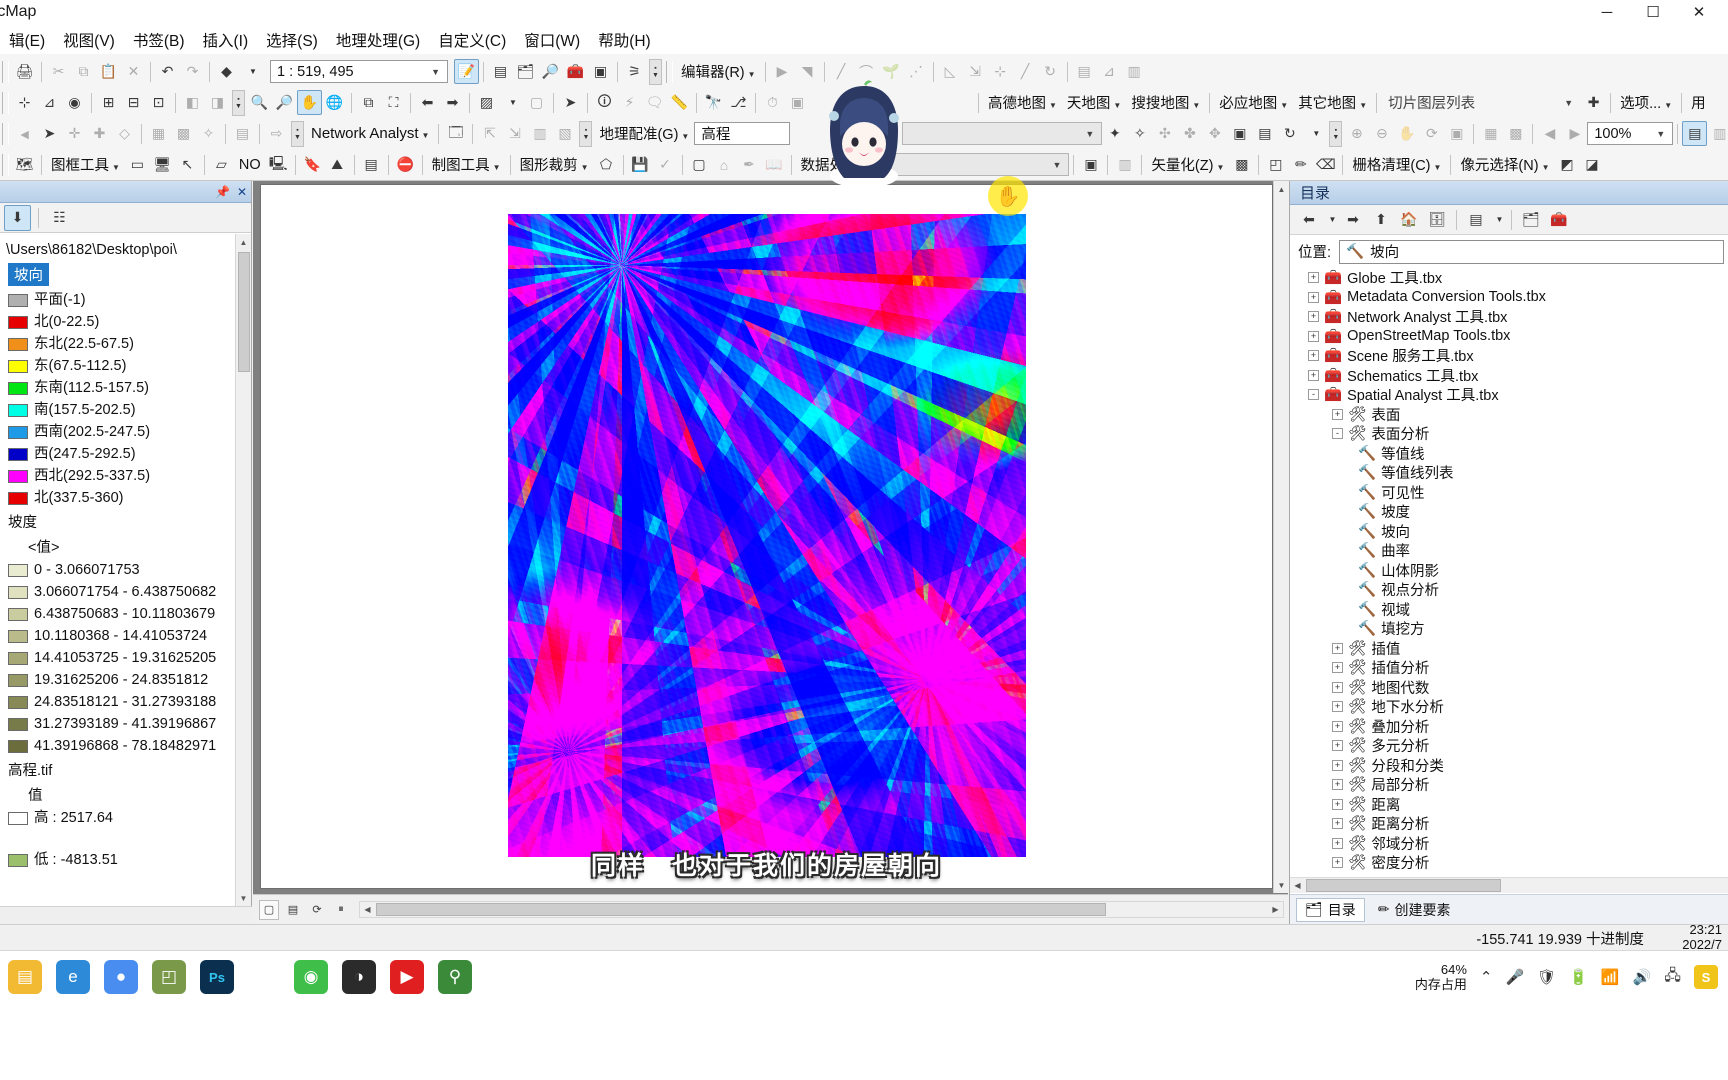  I want to click on trace-icon: ⋰, so click(916, 71).